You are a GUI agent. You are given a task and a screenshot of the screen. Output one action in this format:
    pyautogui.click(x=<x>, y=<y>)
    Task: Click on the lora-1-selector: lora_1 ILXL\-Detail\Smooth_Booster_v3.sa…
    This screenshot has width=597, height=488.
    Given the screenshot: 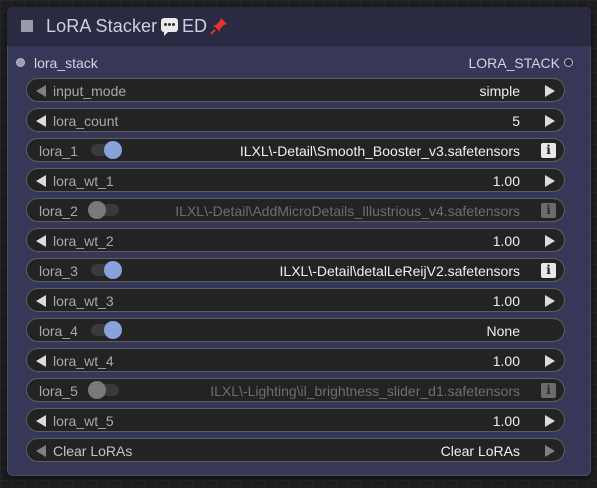 What is the action you would take?
    pyautogui.click(x=295, y=150)
    